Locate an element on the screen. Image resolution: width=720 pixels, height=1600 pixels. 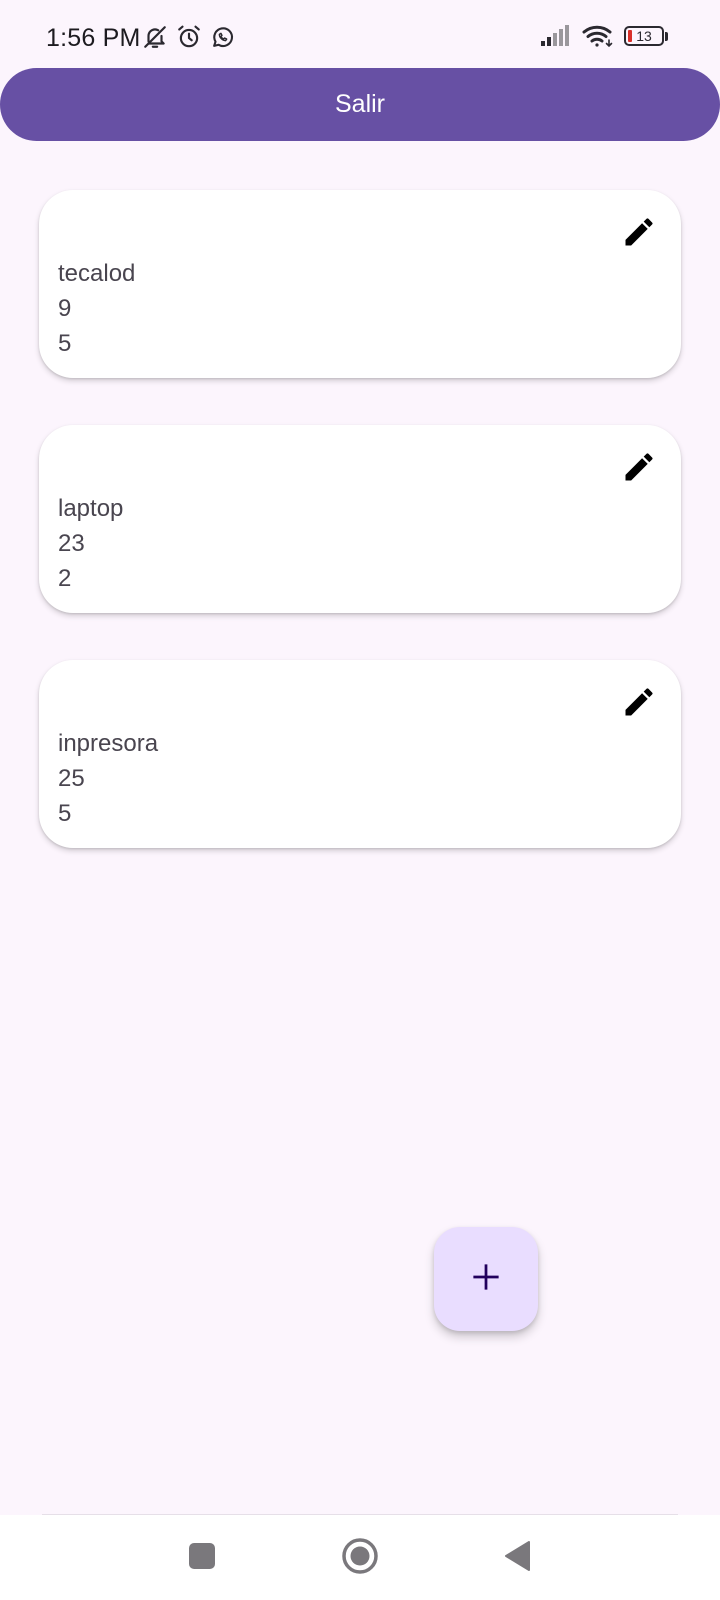
status-time: 1:56 PM is located at coordinates (93, 38).